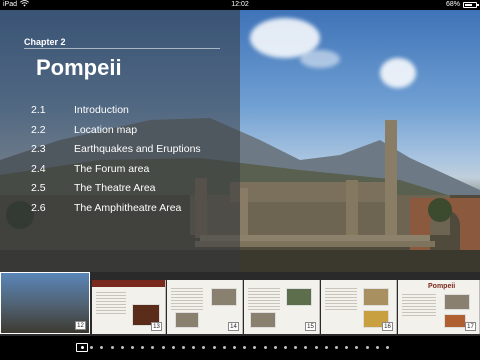  Describe the element at coordinates (233, 326) in the screenshot. I see `page-number: 14` at that location.